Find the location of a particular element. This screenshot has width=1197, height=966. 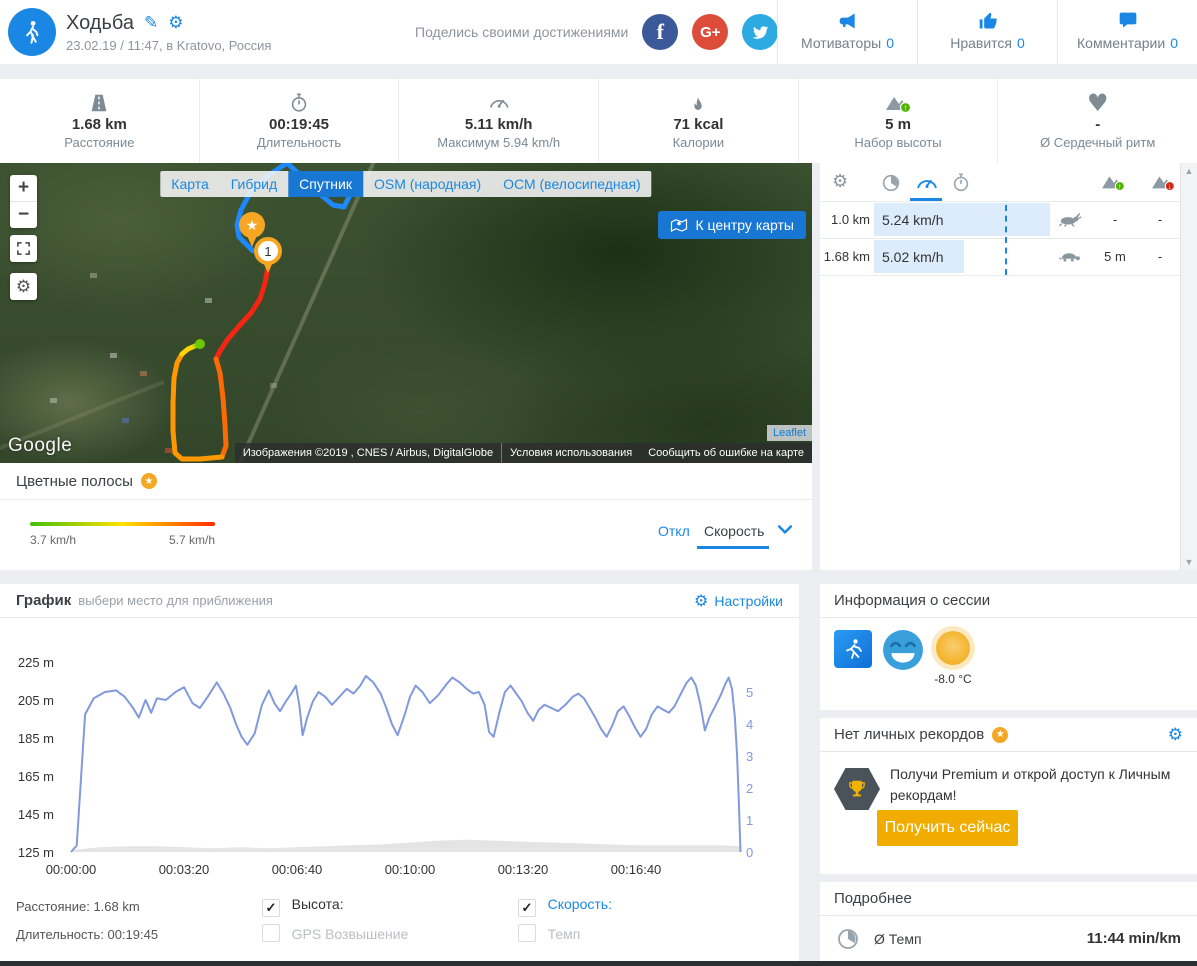

fullscreen-icon is located at coordinates (23, 248).